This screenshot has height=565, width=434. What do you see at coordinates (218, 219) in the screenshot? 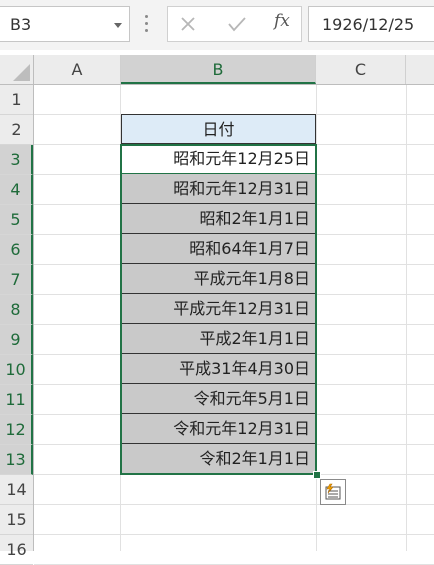
I see `cell-b5: 昭和2年1月1日` at bounding box center [218, 219].